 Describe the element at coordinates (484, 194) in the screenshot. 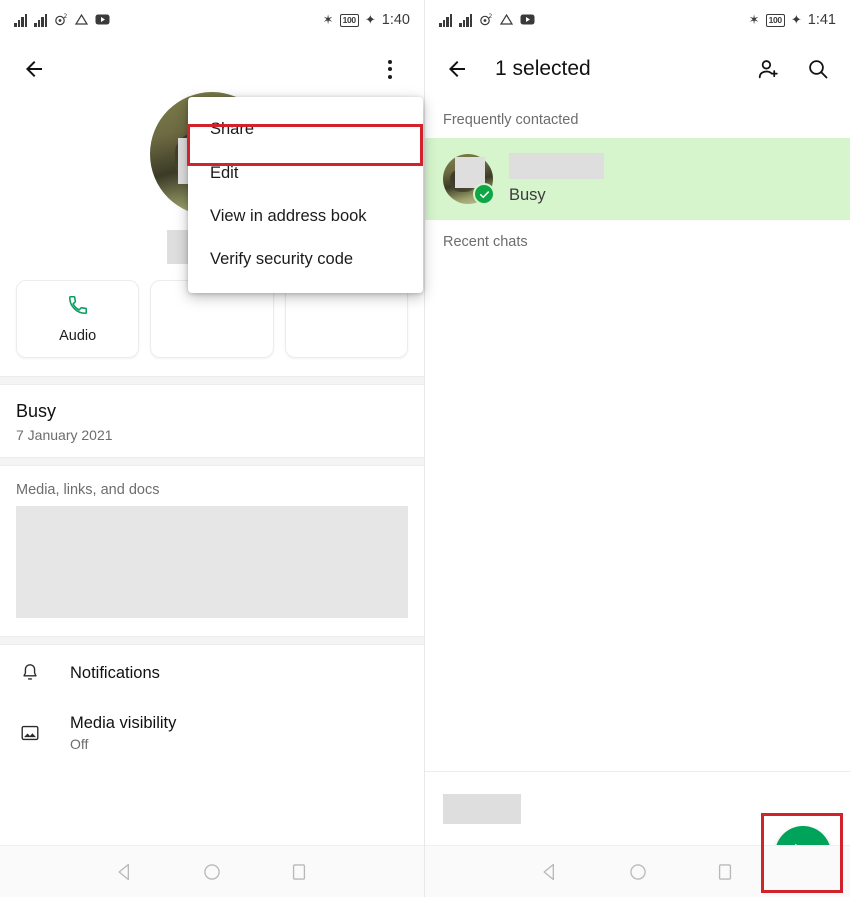

I see `check-icon` at that location.